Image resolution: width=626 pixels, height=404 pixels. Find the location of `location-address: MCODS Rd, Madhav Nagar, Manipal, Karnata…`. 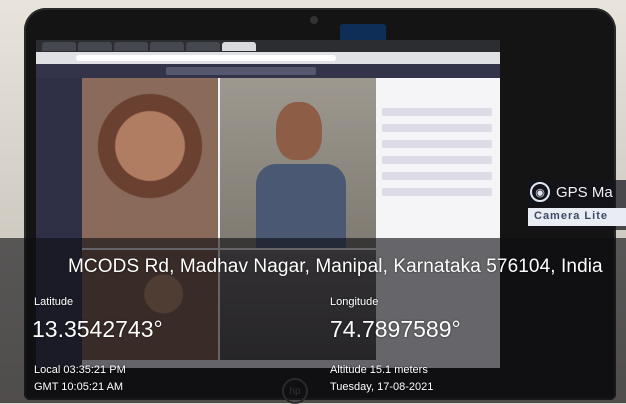

location-address: MCODS Rd, Madhav Nagar, Manipal, Karnata… is located at coordinates (335, 266).